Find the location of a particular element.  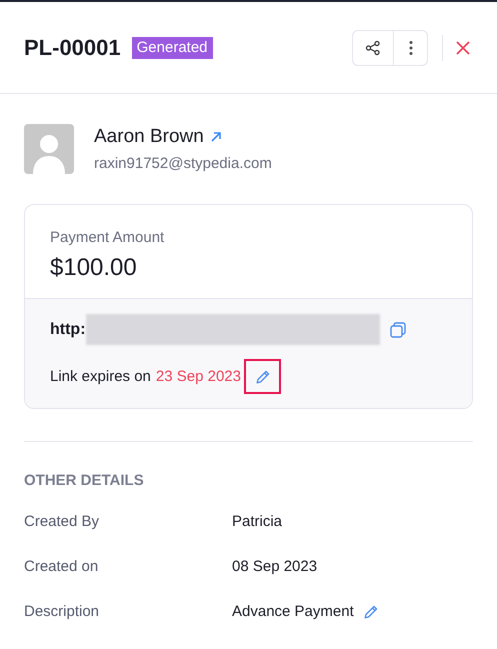

avatar-icon is located at coordinates (49, 149).